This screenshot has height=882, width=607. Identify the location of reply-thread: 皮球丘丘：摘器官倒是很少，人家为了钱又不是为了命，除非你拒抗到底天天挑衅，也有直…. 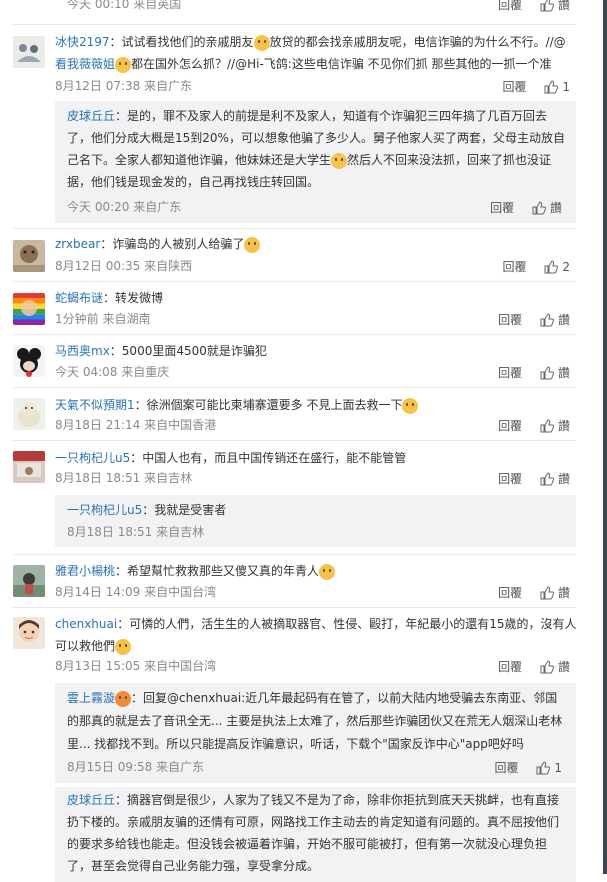
(315, 834).